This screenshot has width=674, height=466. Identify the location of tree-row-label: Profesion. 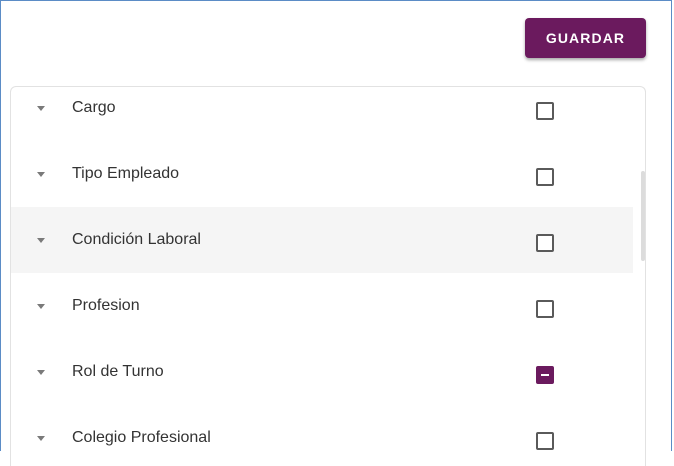
(106, 305).